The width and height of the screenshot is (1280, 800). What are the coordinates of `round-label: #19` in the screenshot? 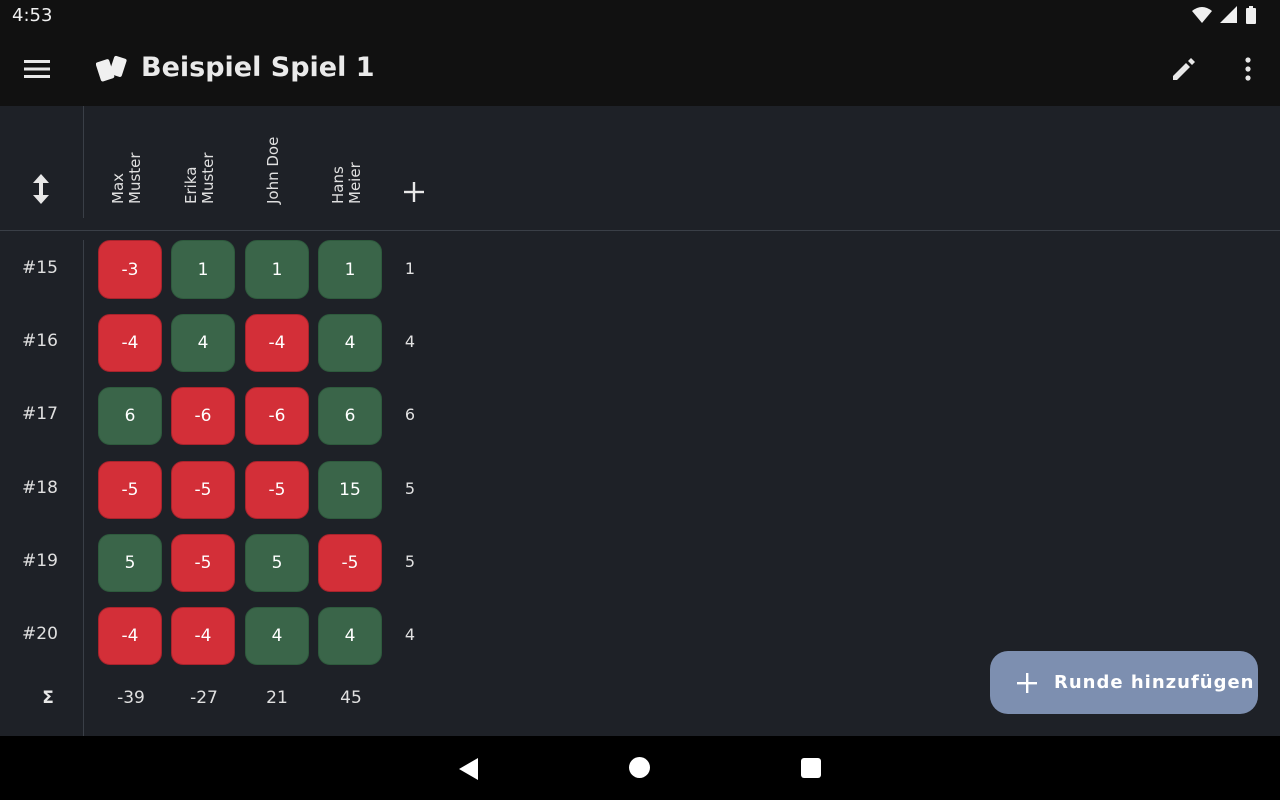 It's located at (40, 561).